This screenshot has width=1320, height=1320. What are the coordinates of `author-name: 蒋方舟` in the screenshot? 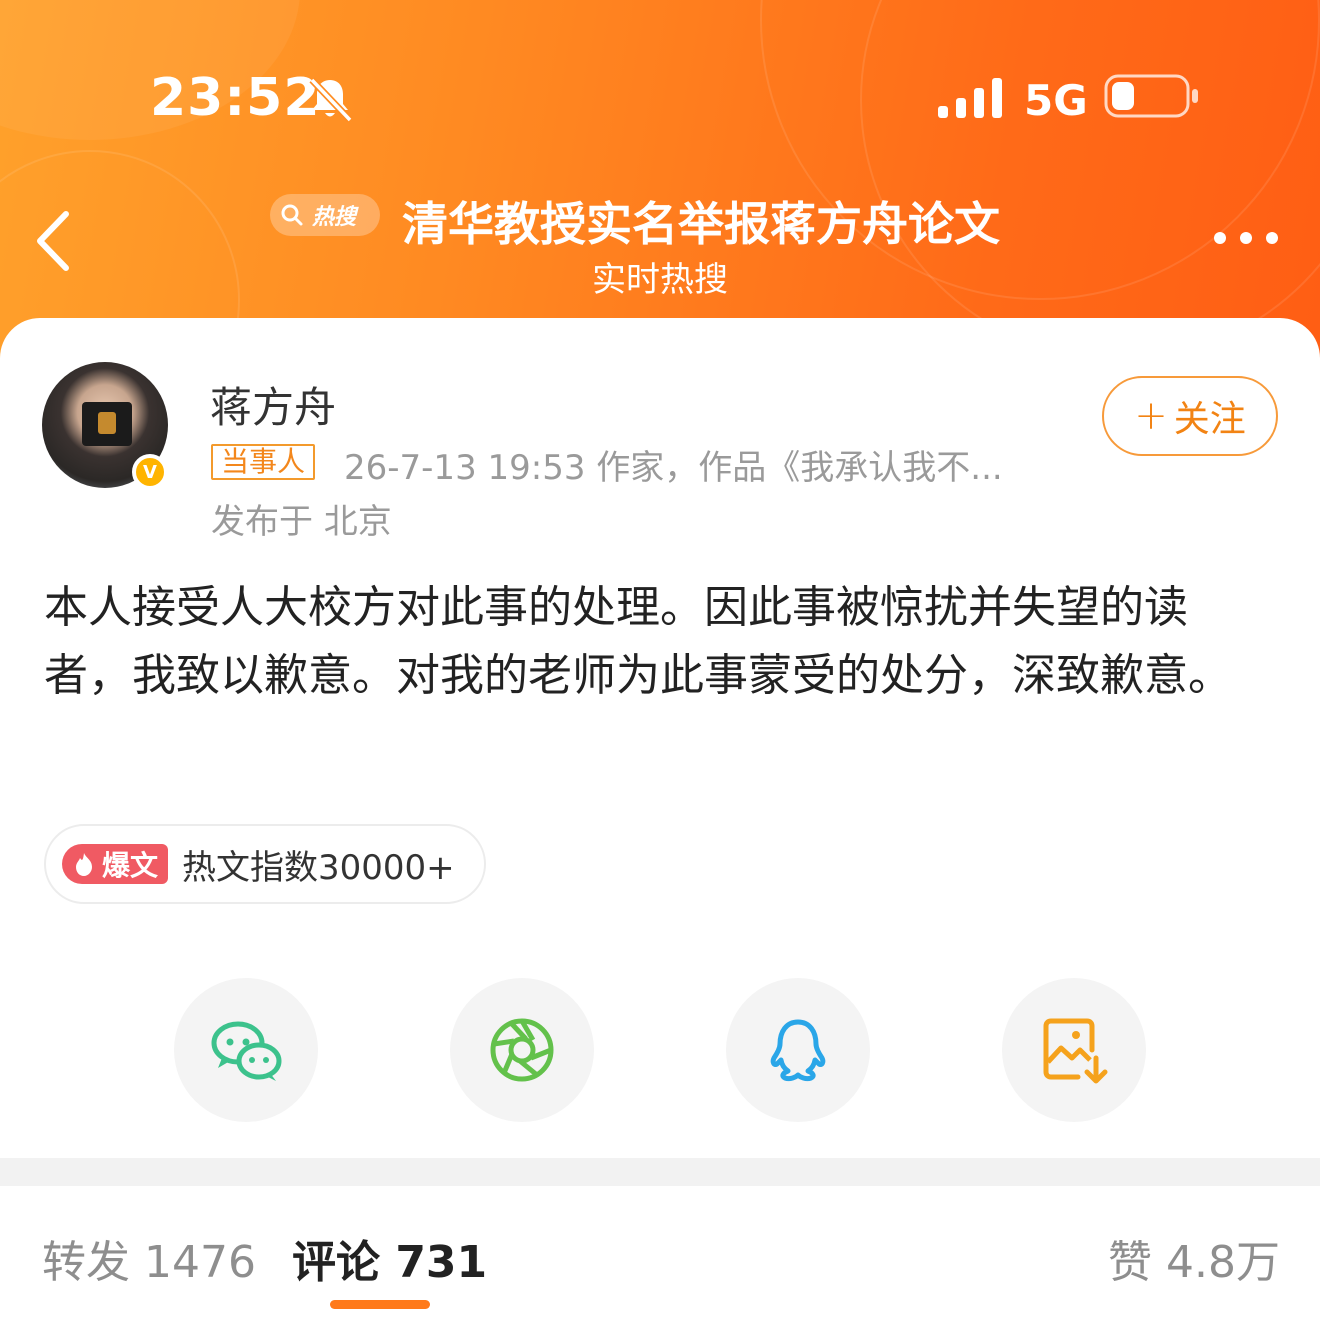 It's located at (273, 404).